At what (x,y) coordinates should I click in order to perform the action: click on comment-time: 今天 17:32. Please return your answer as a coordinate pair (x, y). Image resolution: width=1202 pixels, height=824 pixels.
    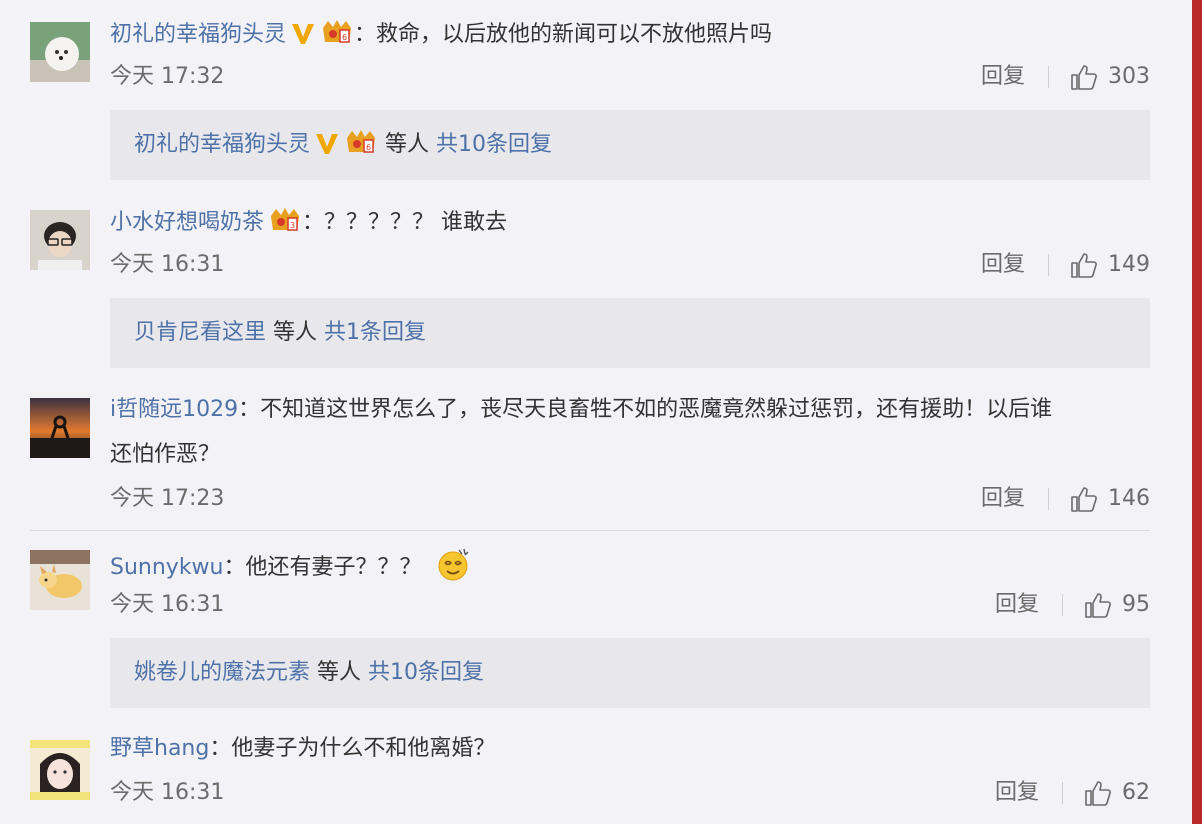
    Looking at the image, I should click on (167, 76).